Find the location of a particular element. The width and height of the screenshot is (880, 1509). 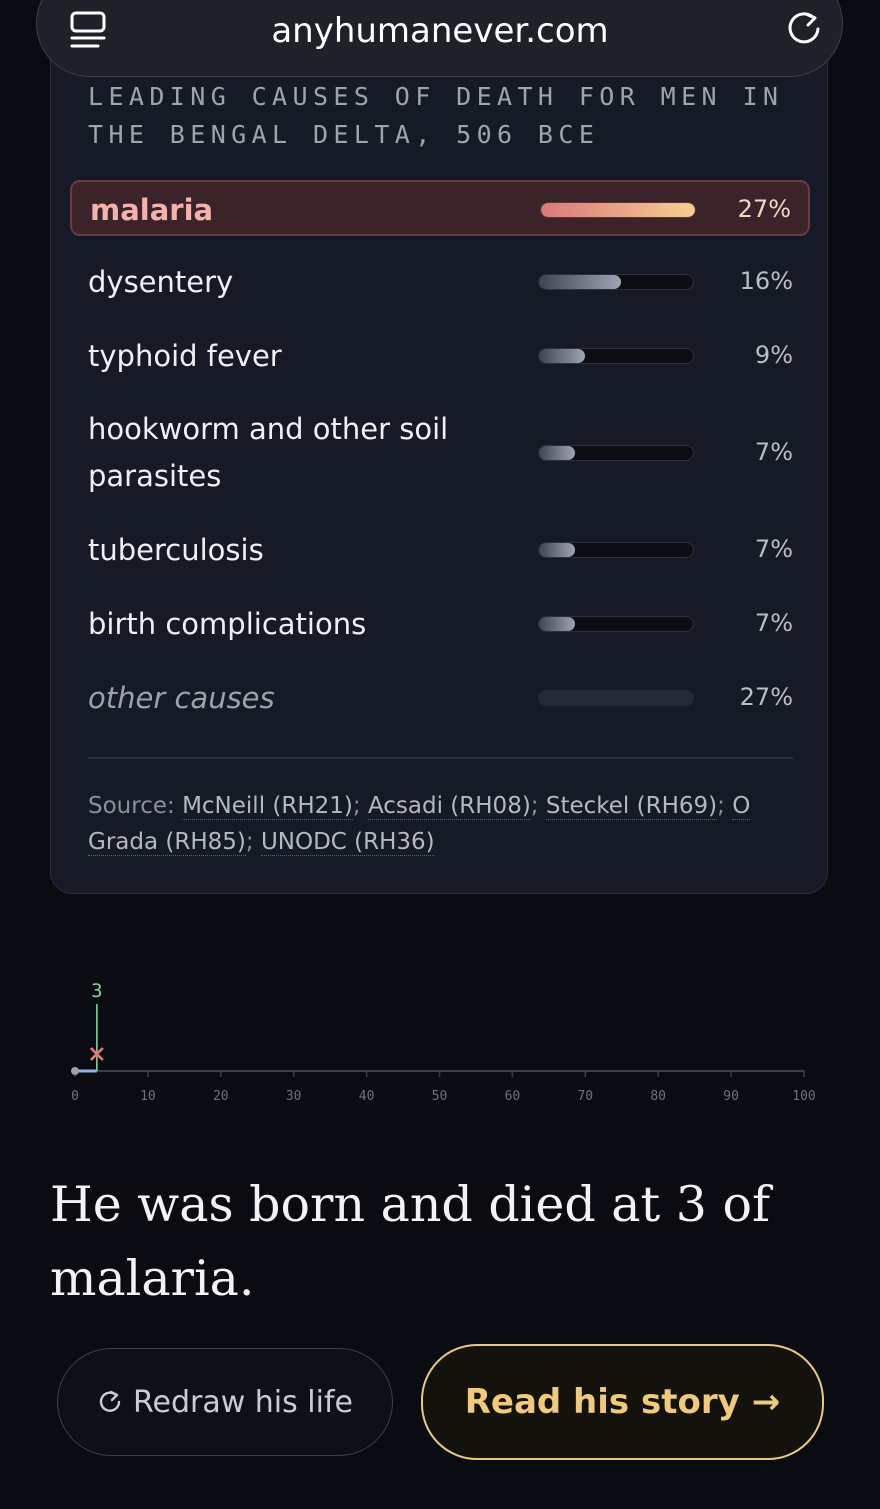

cause-label: birth complications is located at coordinates (227, 623).